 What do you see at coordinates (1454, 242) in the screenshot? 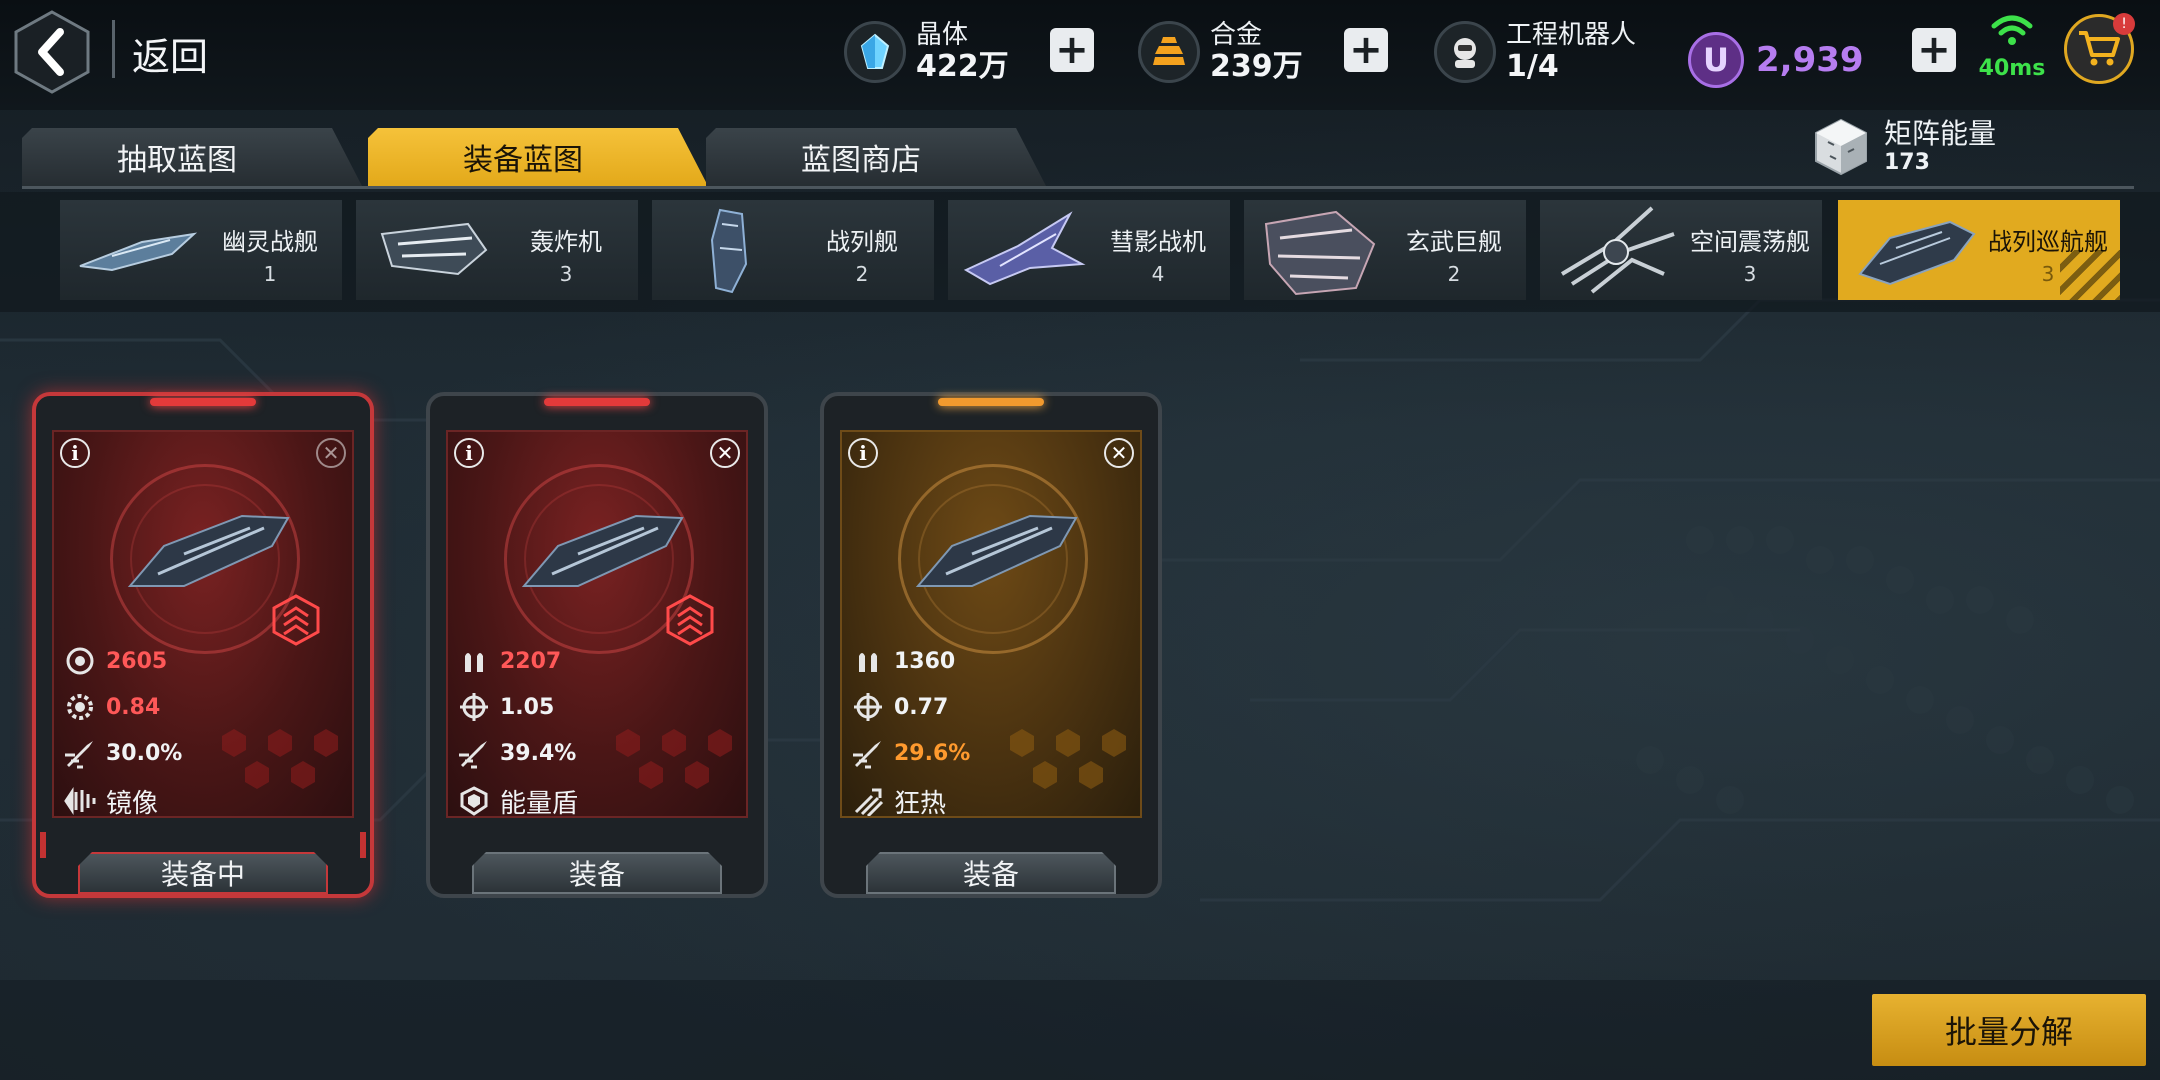
I see `ship-name: 玄武巨舰` at bounding box center [1454, 242].